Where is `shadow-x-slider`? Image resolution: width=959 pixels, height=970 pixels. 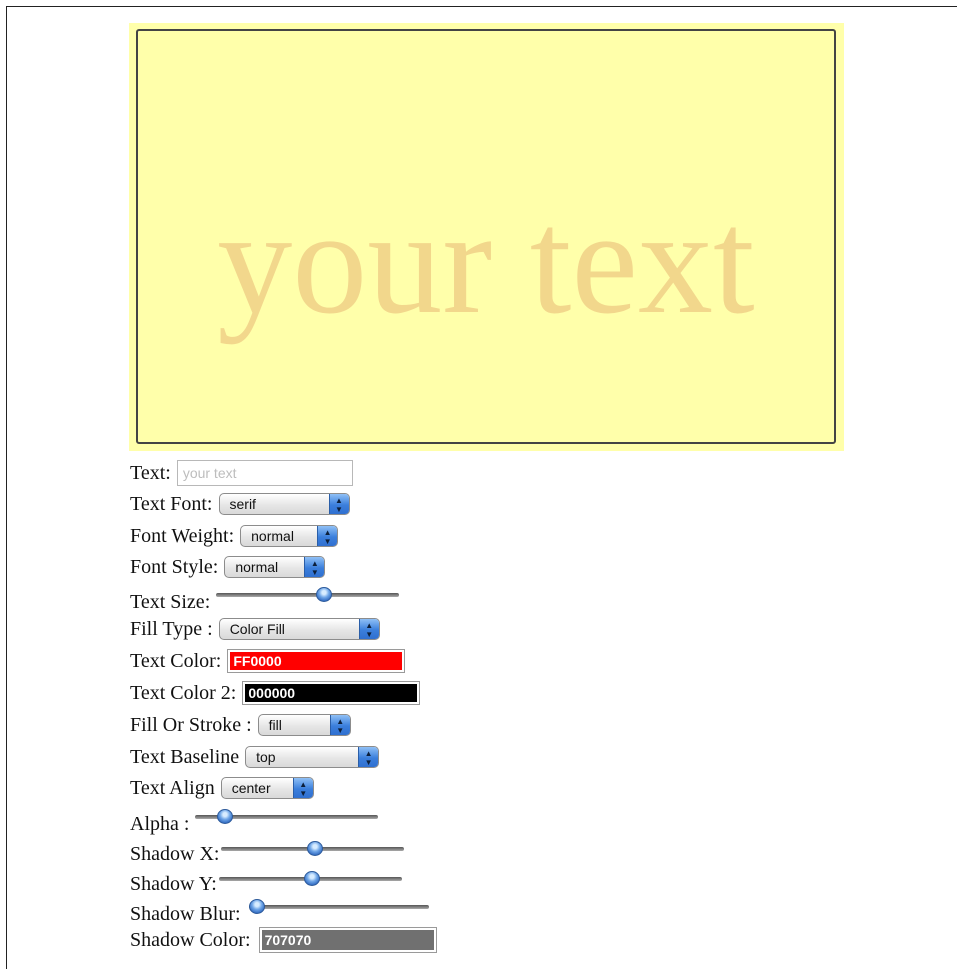
shadow-x-slider is located at coordinates (313, 849).